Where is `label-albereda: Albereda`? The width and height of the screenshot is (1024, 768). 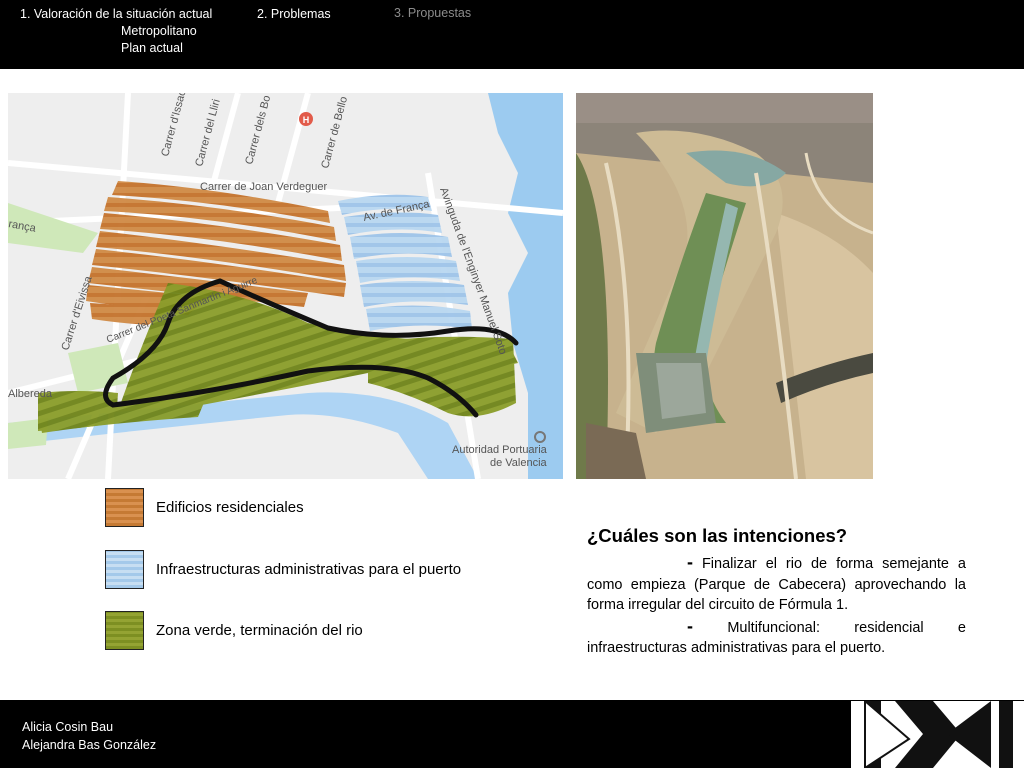 label-albereda: Albereda is located at coordinates (30, 394).